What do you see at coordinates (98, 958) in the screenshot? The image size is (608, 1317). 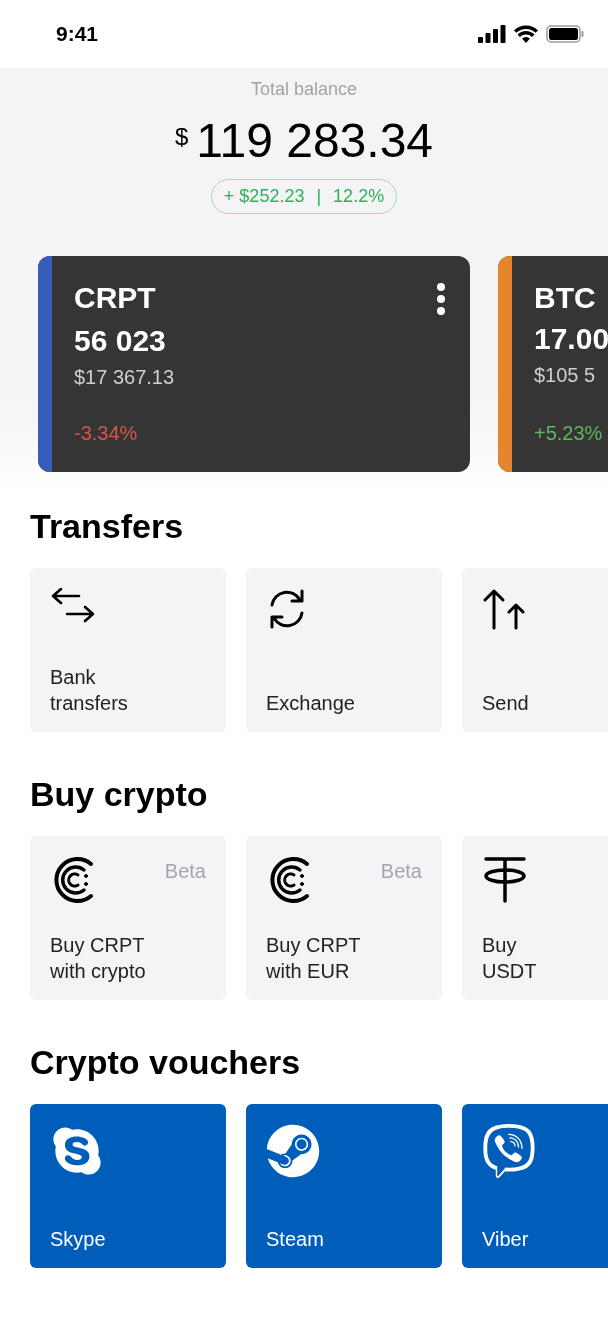 I see `card-label: Buy CRPT with crypto` at bounding box center [98, 958].